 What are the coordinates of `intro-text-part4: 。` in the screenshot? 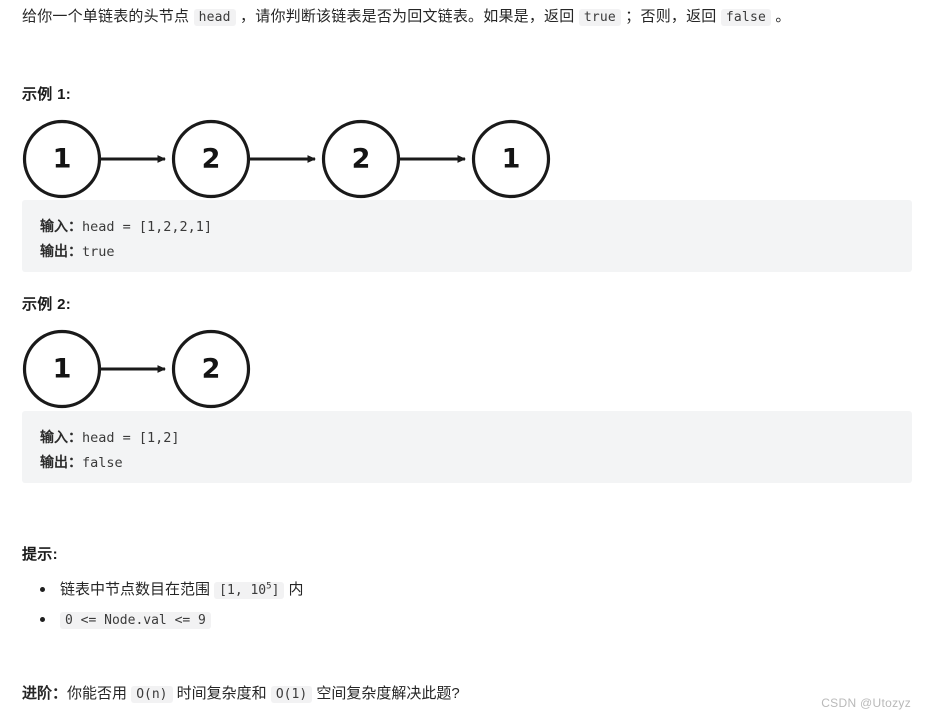 It's located at (781, 16).